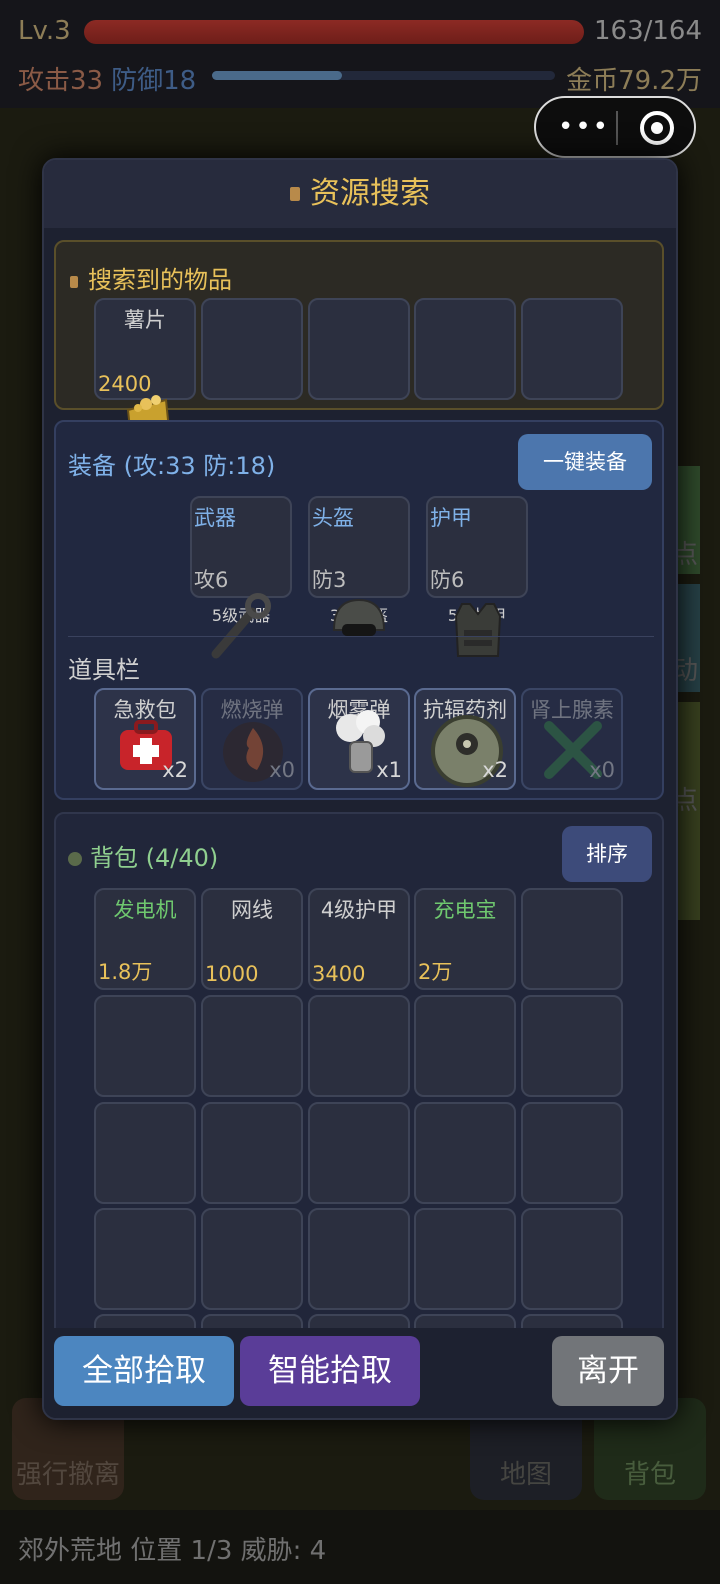  What do you see at coordinates (144, 1371) in the screenshot?
I see `pick-all-button: 全部拾取` at bounding box center [144, 1371].